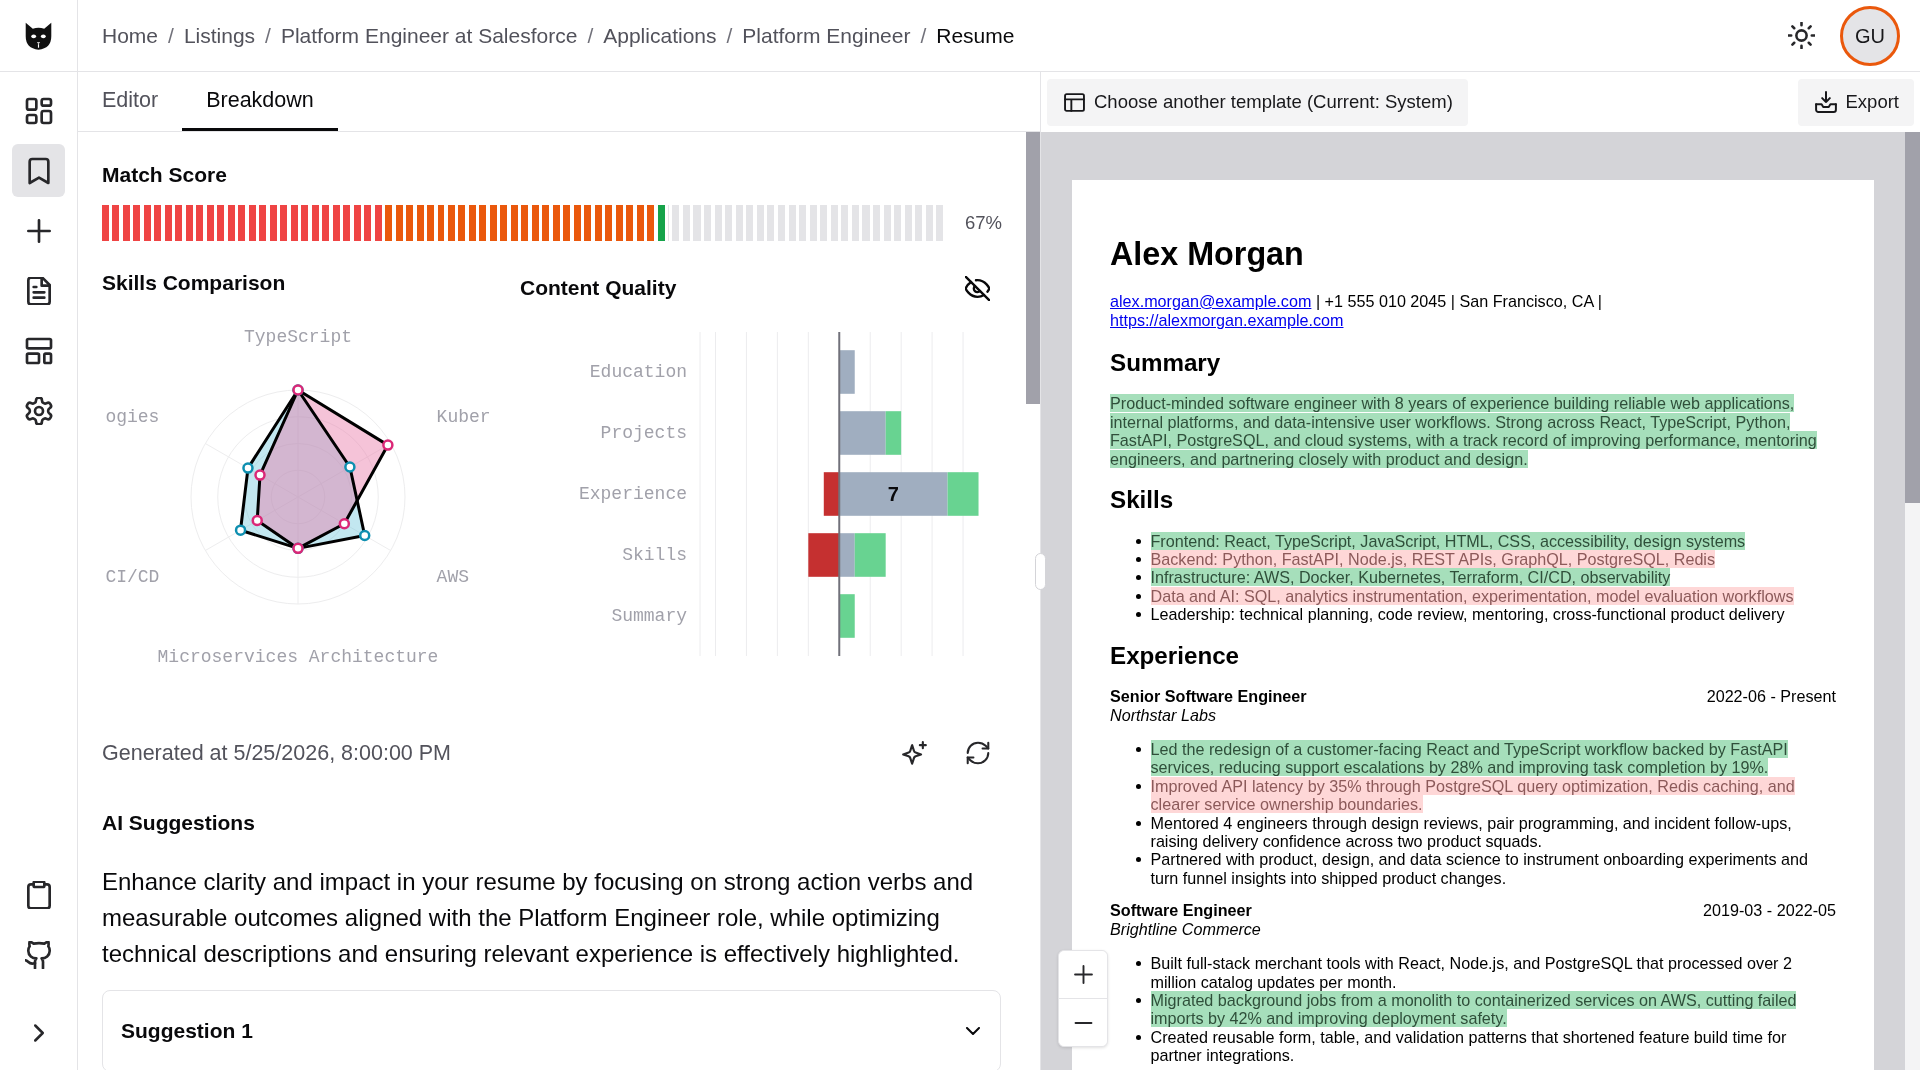 The image size is (1920, 1070). What do you see at coordinates (179, 823) in the screenshot?
I see `section-title: AI Suggestions` at bounding box center [179, 823].